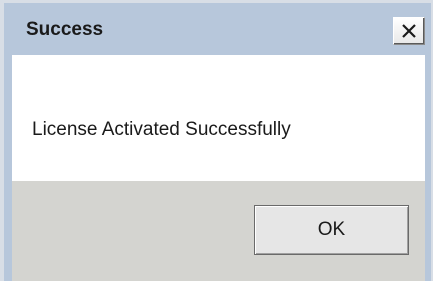 Image resolution: width=433 pixels, height=281 pixels. Describe the element at coordinates (161, 129) in the screenshot. I see `message-text: License Activated Successfully` at that location.